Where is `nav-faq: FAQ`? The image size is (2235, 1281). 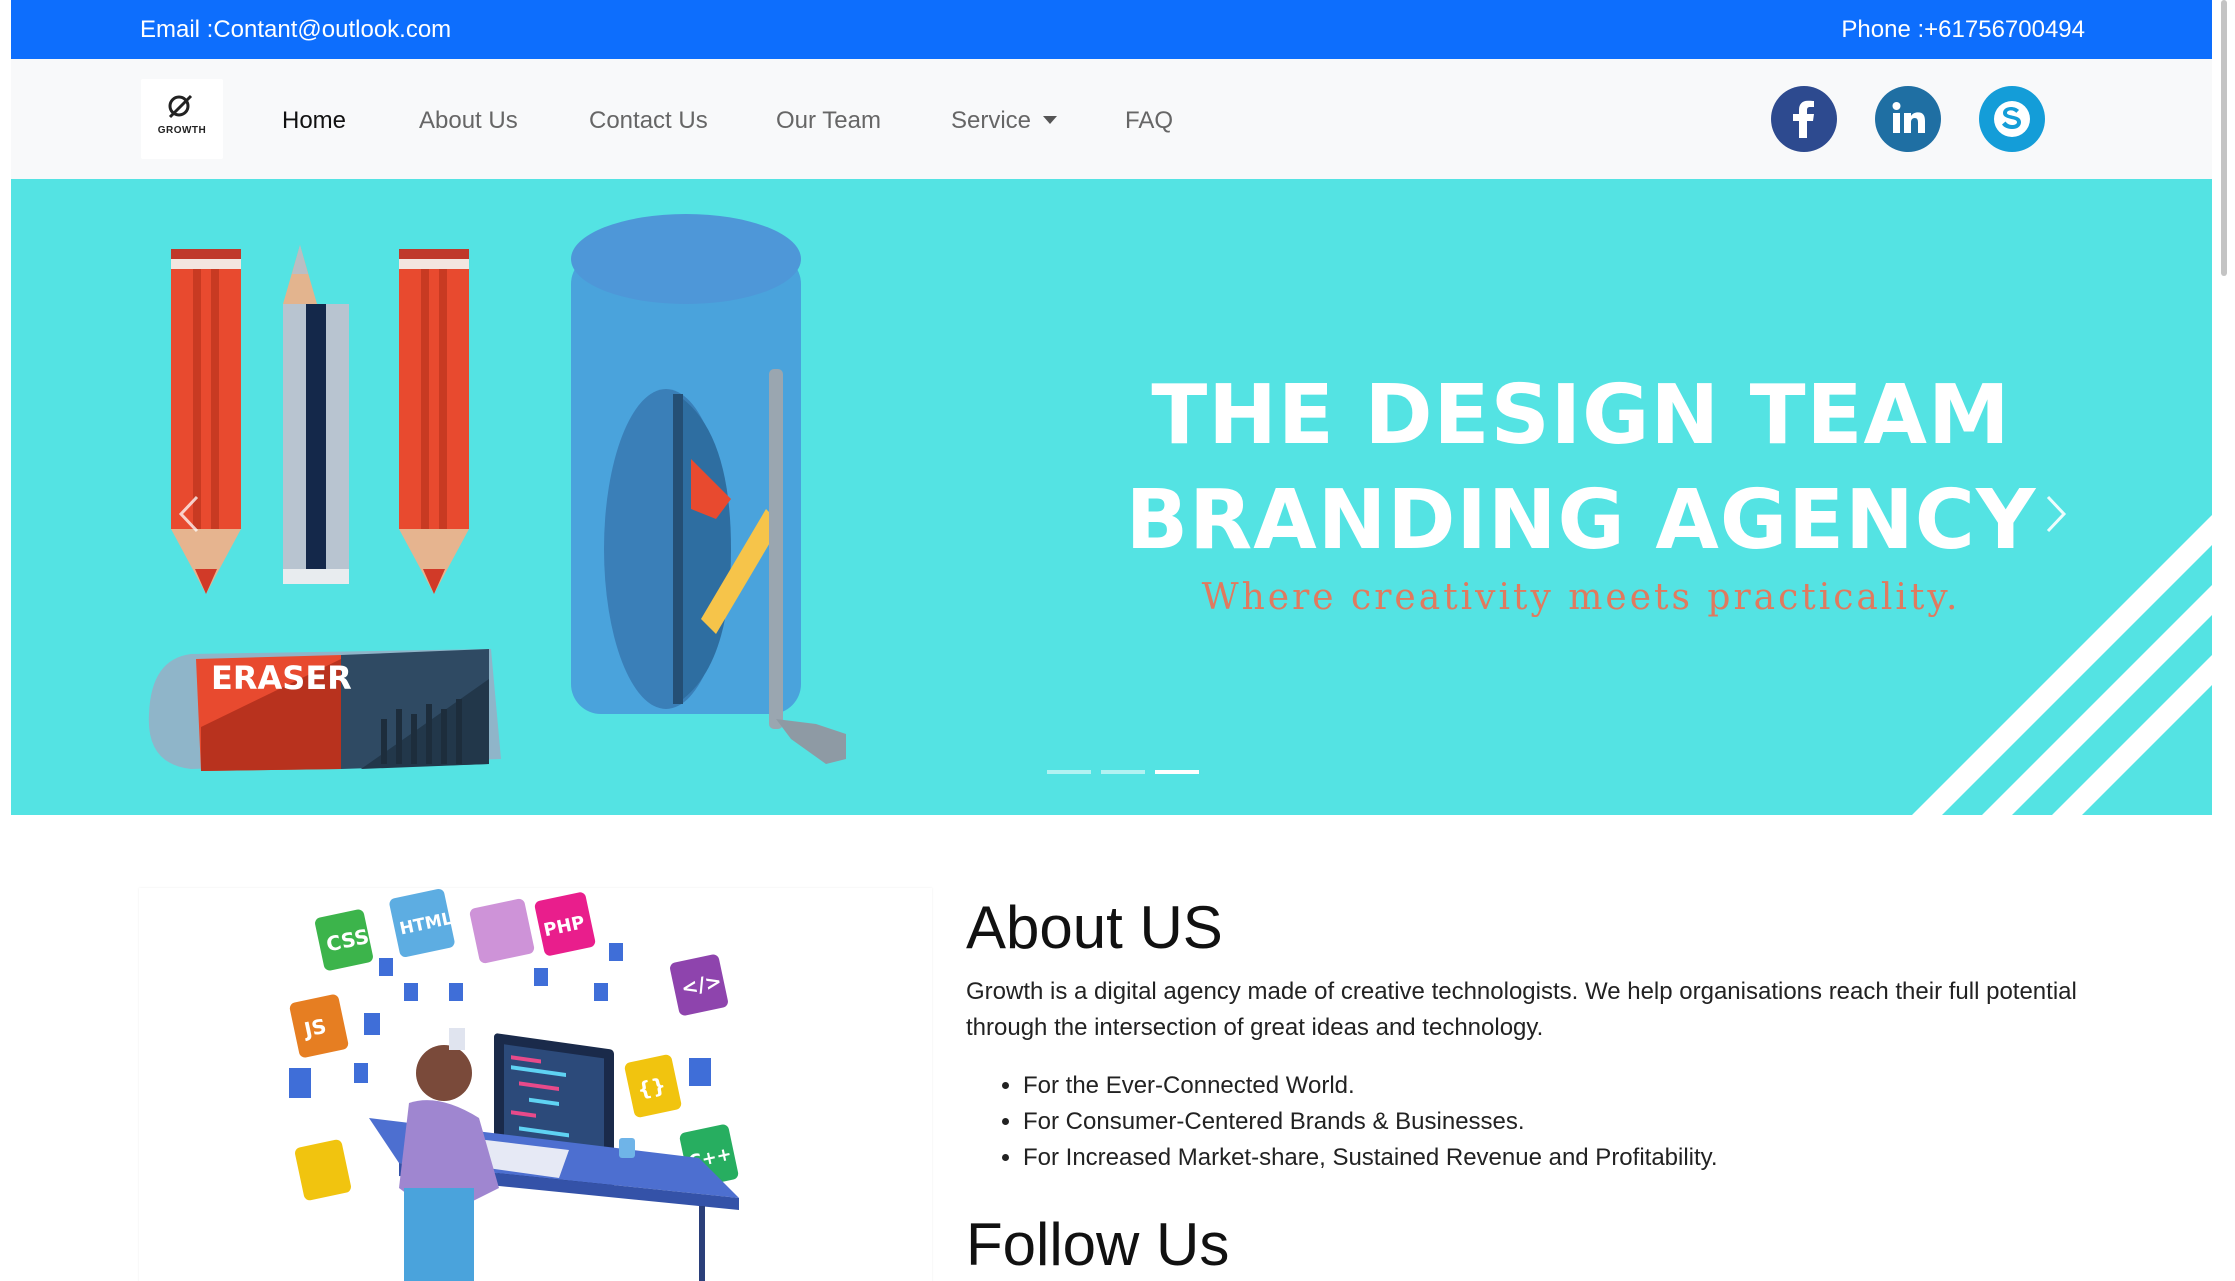
nav-faq: FAQ is located at coordinates (1149, 121).